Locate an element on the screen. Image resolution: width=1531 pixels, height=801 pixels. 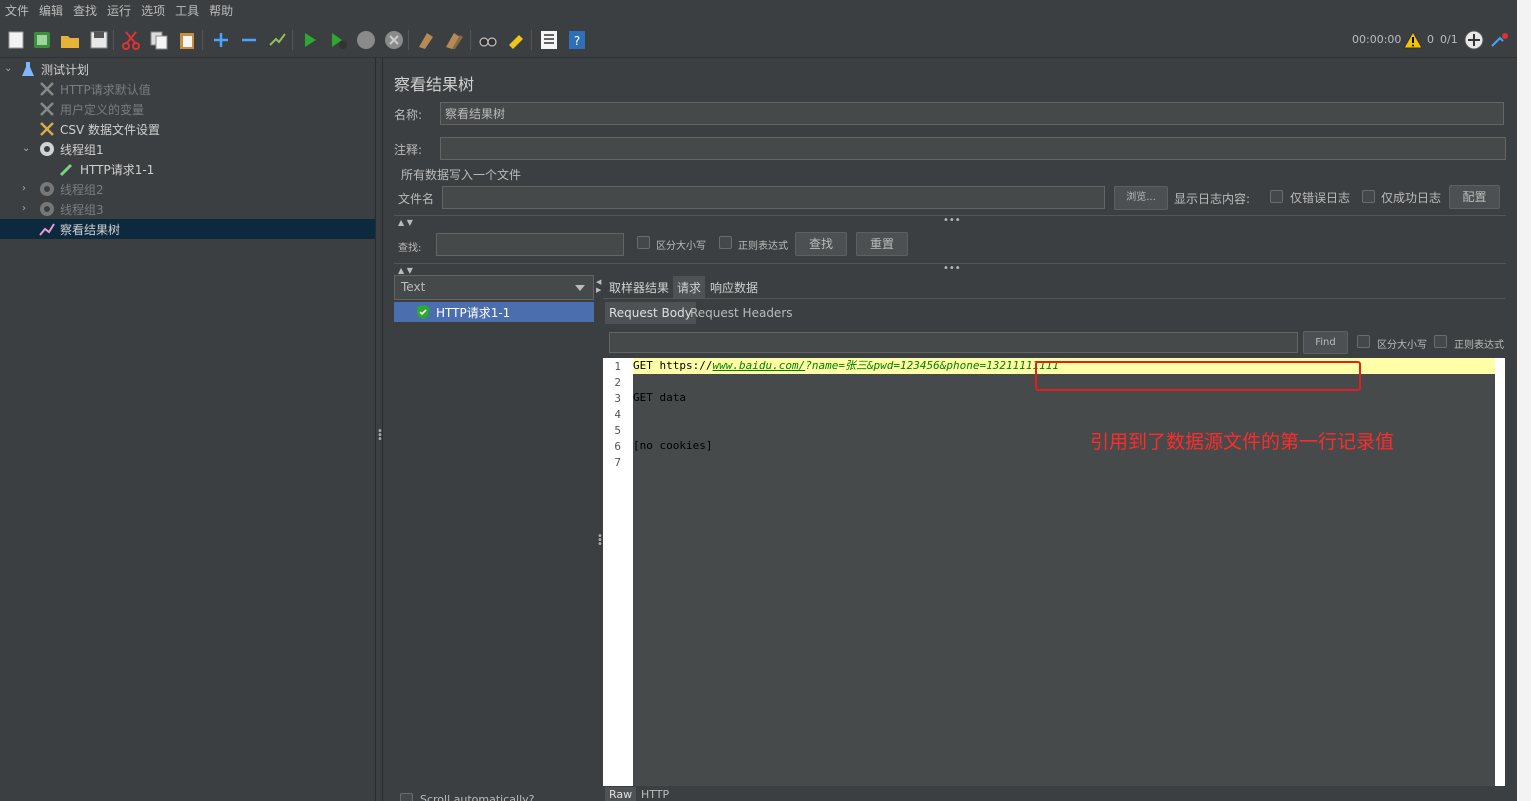
editor-scrollbar is located at coordinates (1500, 572).